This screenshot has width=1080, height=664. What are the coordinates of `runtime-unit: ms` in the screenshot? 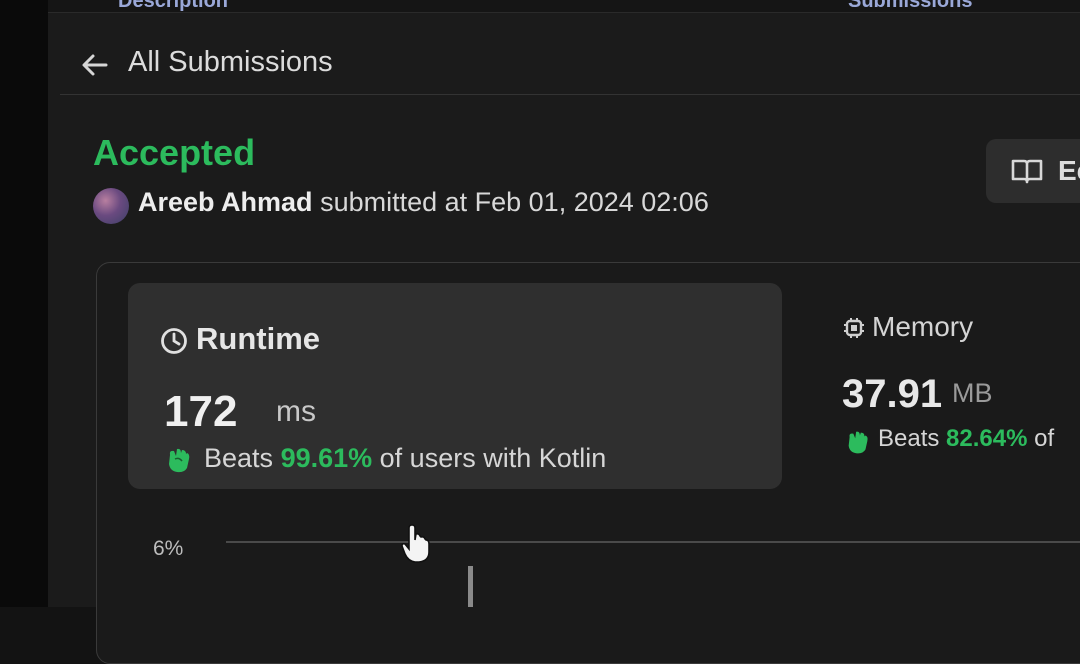 It's located at (296, 411).